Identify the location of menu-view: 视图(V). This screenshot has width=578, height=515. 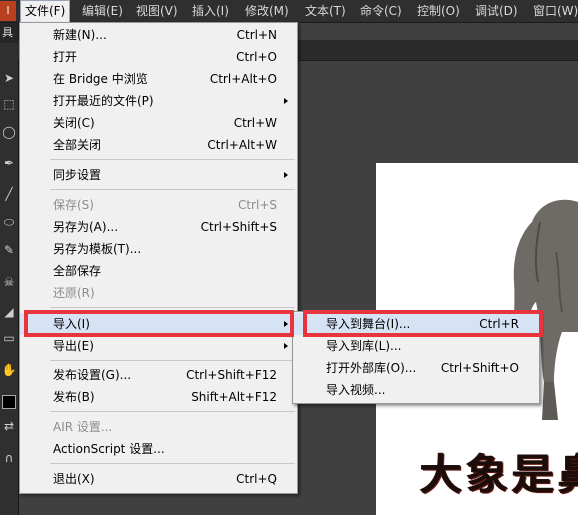
(157, 11).